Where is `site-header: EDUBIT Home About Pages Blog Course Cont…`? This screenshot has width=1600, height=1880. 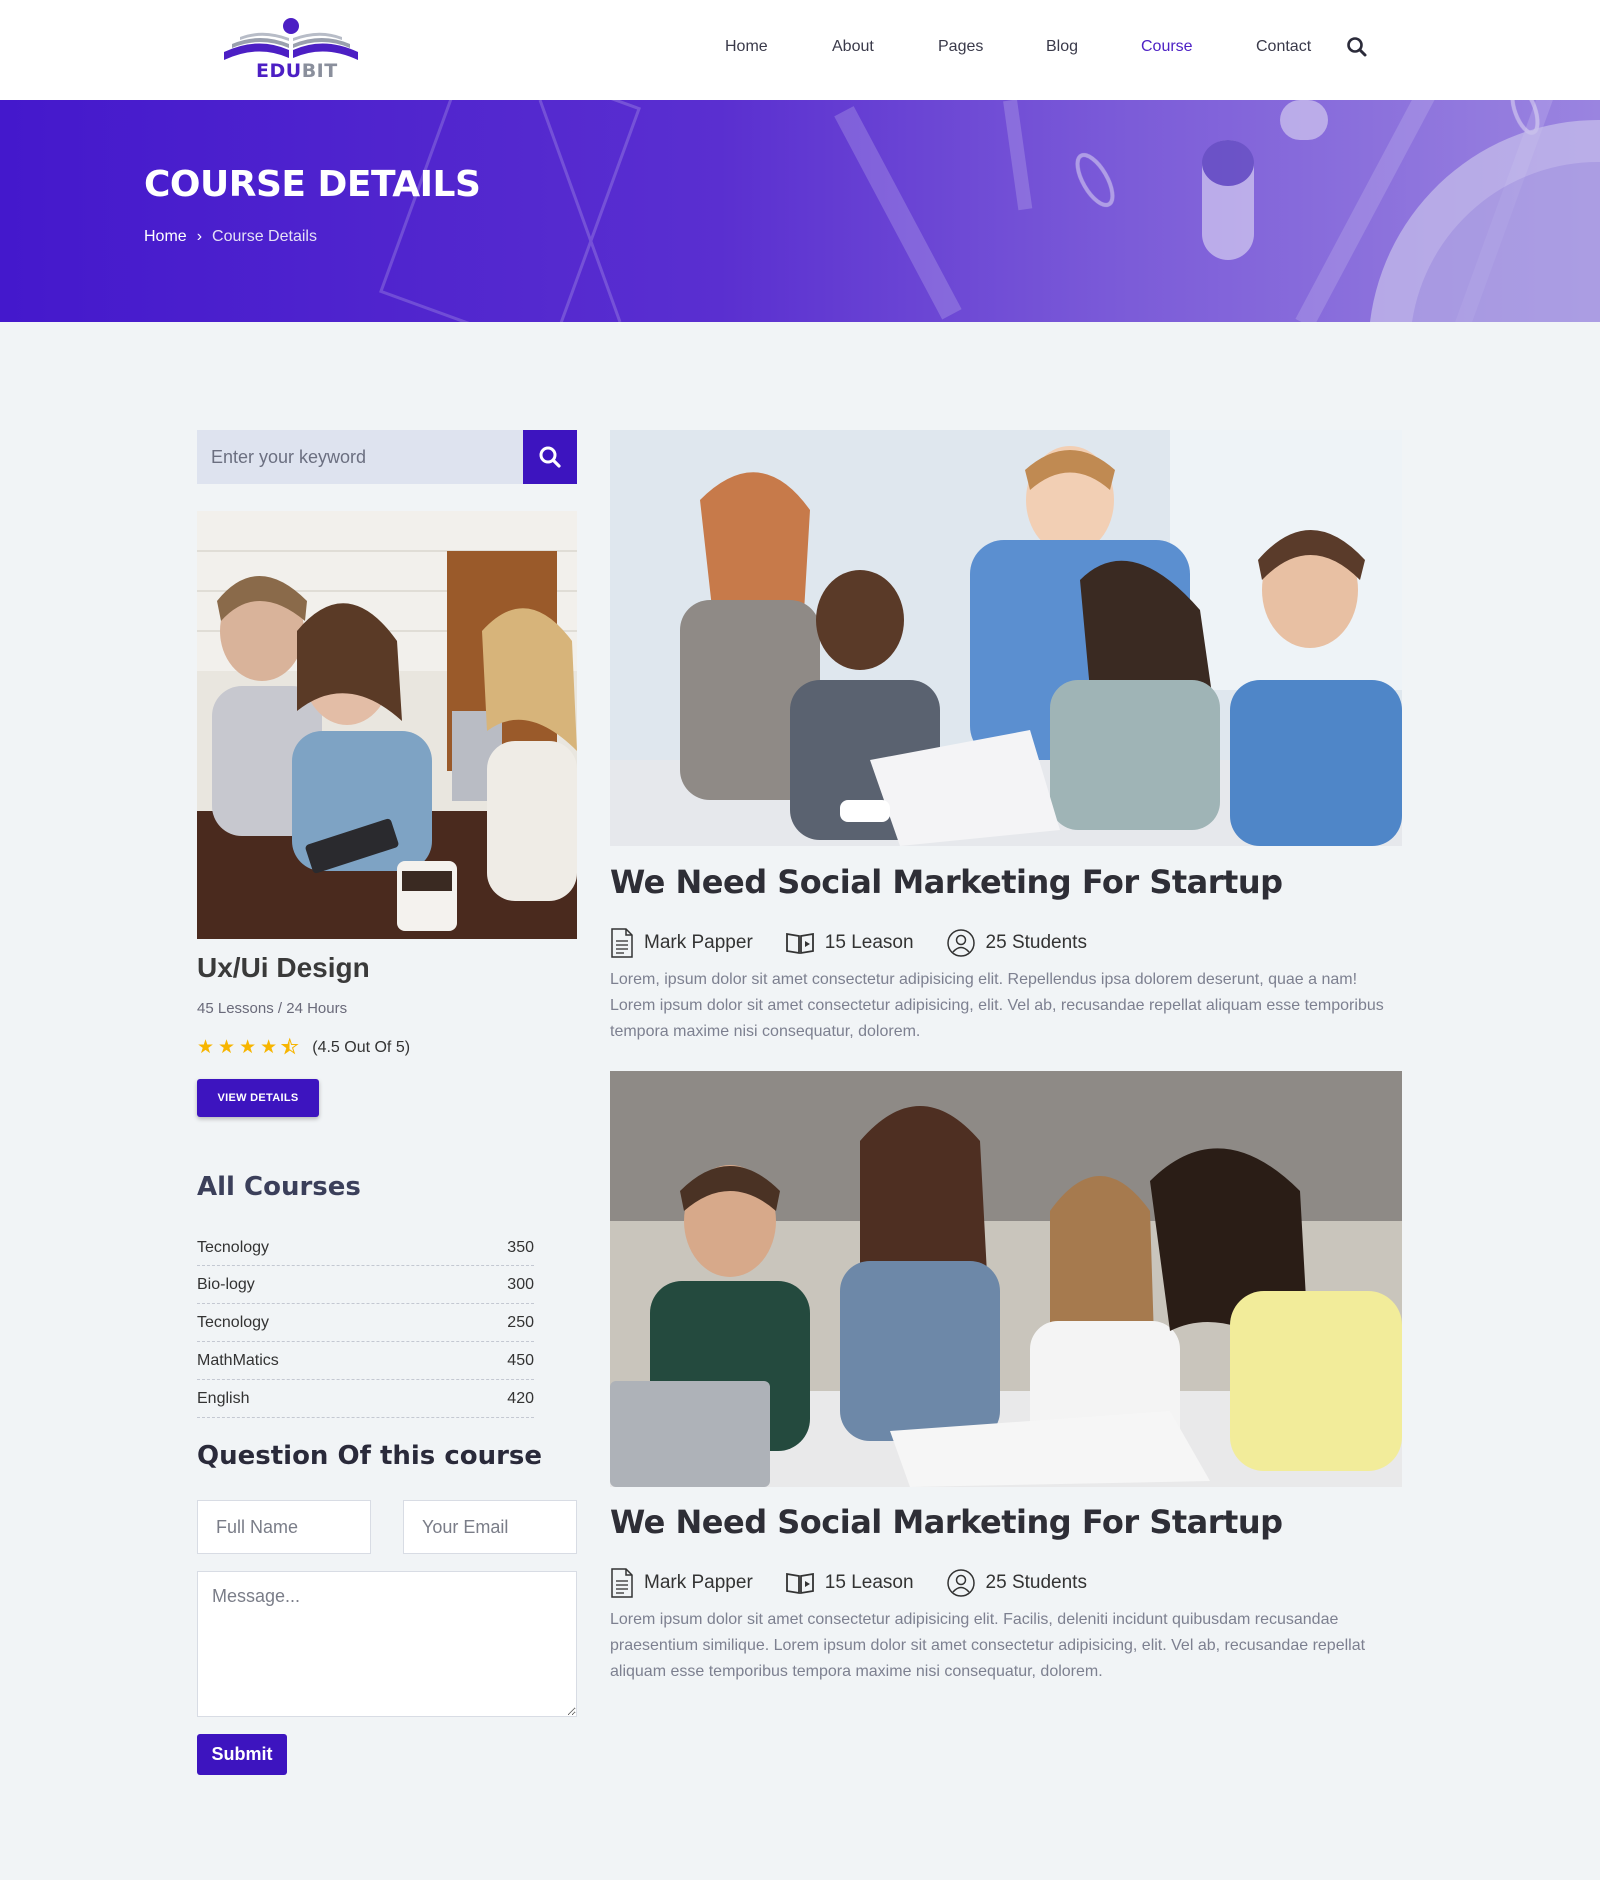 site-header: EDUBIT Home About Pages Blog Course Cont… is located at coordinates (800, 50).